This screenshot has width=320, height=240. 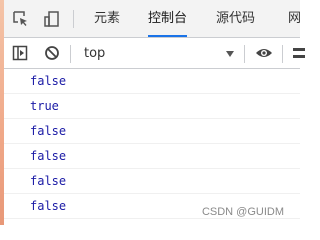 I want to click on tab-console: 控制台, so click(x=168, y=18).